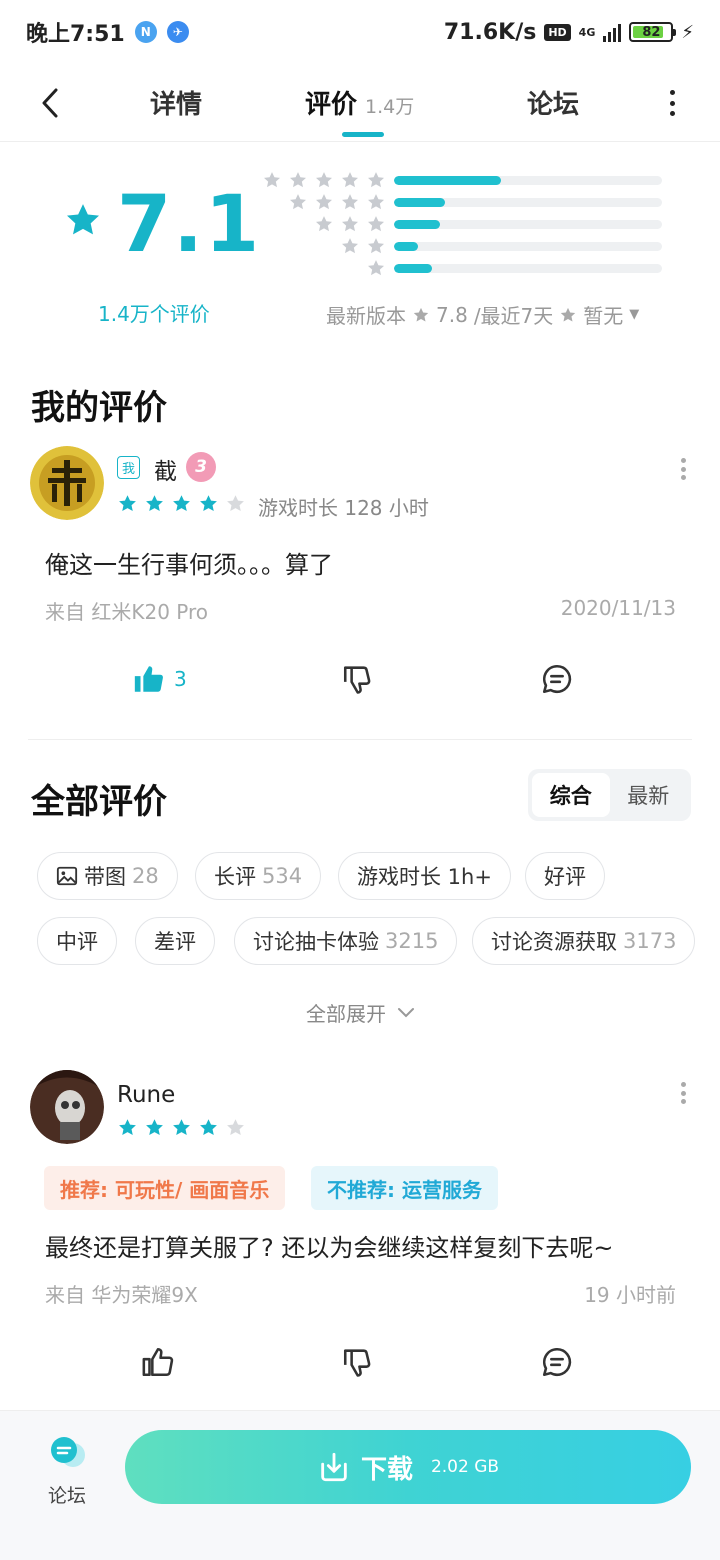 The height and width of the screenshot is (1560, 720). I want to click on latest-version-label: 最新版本, so click(366, 316).